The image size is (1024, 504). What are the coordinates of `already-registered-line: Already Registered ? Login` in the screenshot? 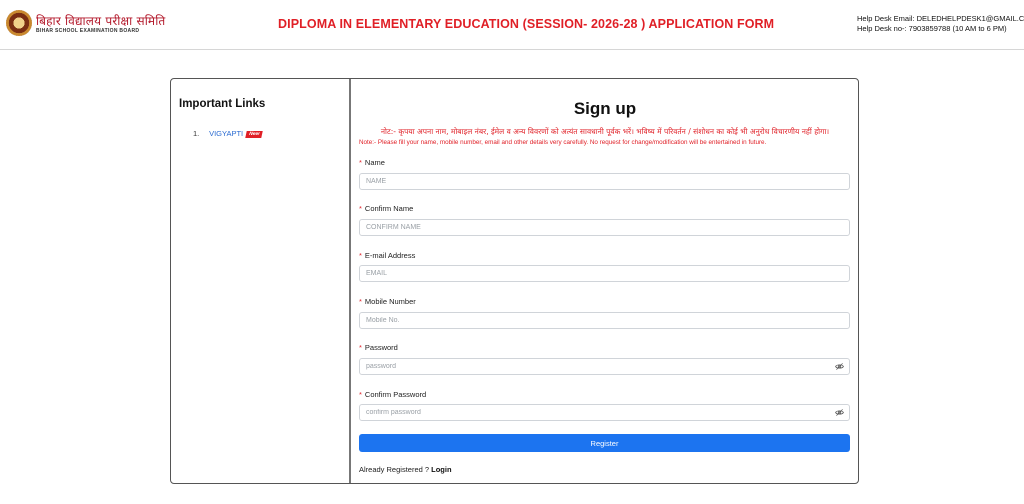 It's located at (405, 469).